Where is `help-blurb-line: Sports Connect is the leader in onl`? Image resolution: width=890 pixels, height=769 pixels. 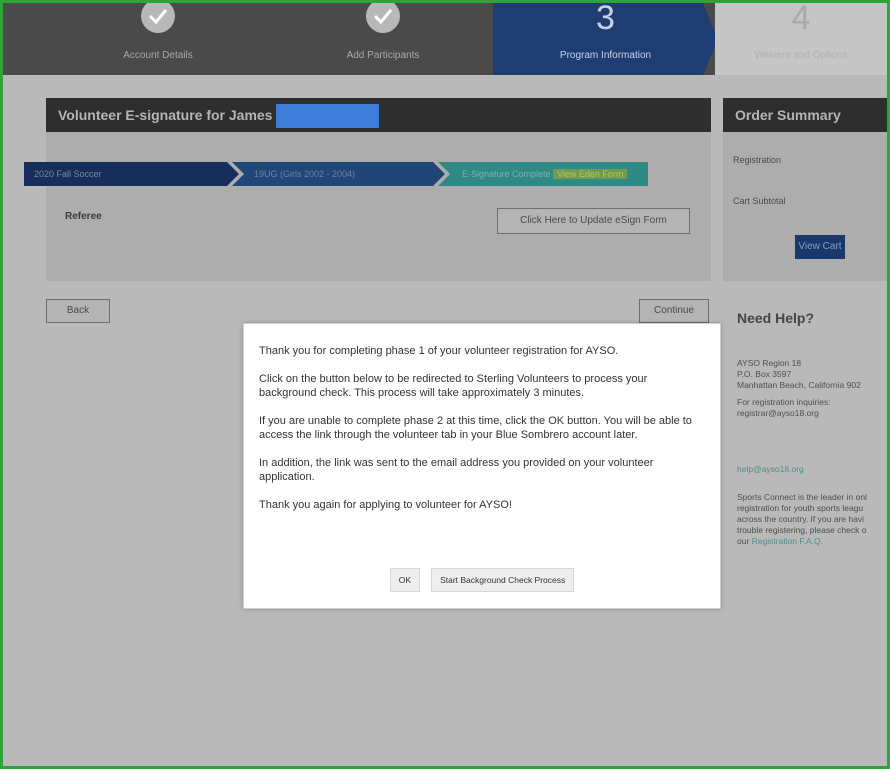
help-blurb-line: Sports Connect is the leader in onl is located at coordinates (802, 497).